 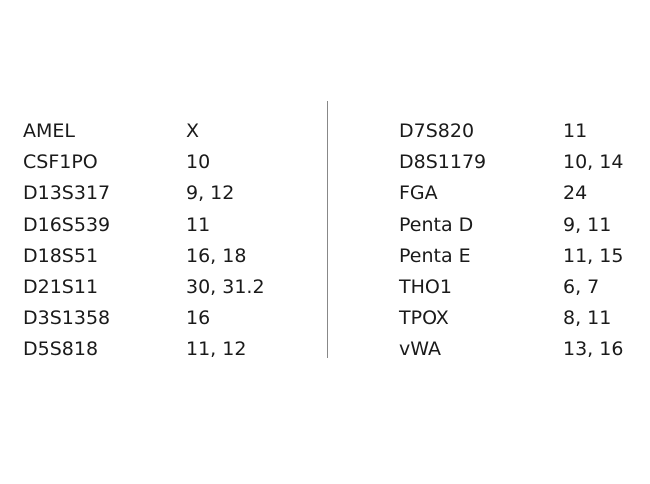 What do you see at coordinates (168, 349) in the screenshot?
I see `table-row: D5S818 11, 12` at bounding box center [168, 349].